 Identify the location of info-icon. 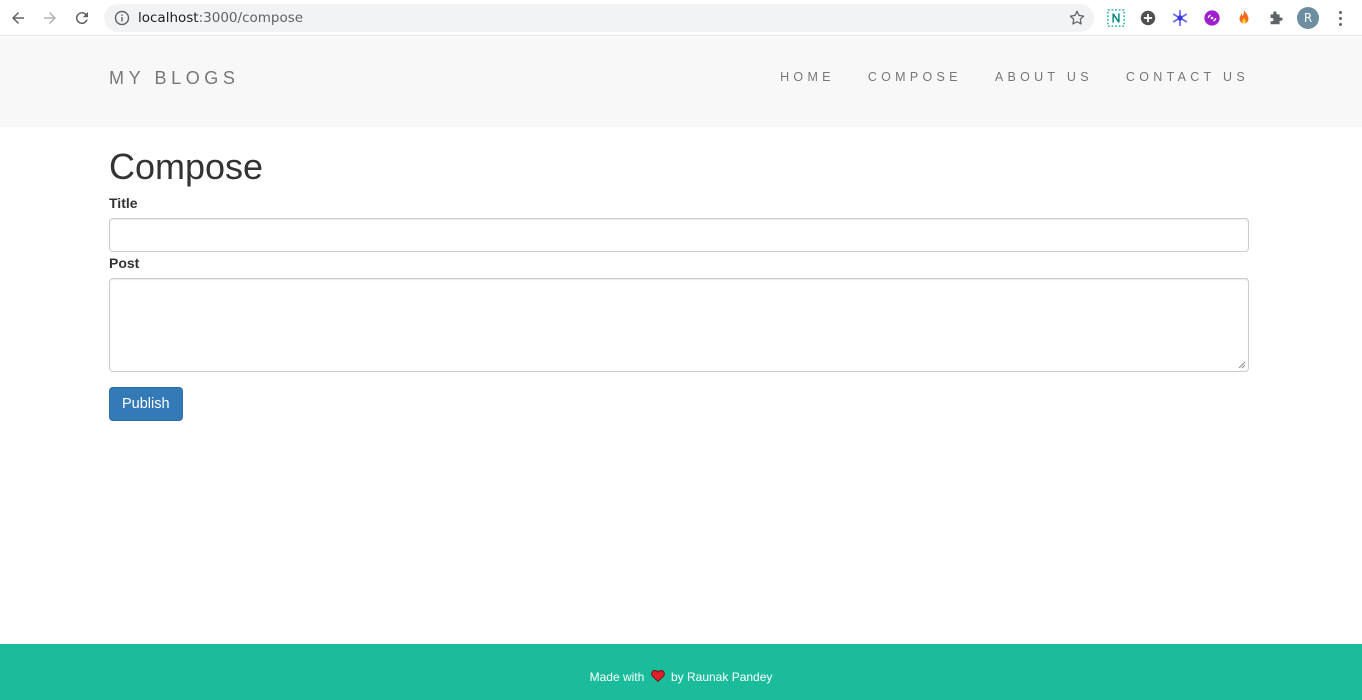
(122, 18).